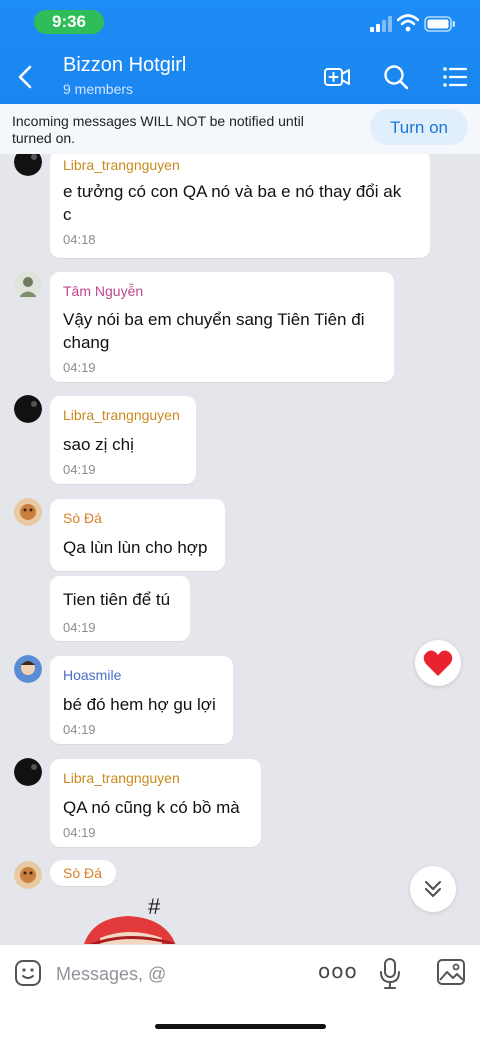  Describe the element at coordinates (337, 77) in the screenshot. I see `video-call-icon` at that location.